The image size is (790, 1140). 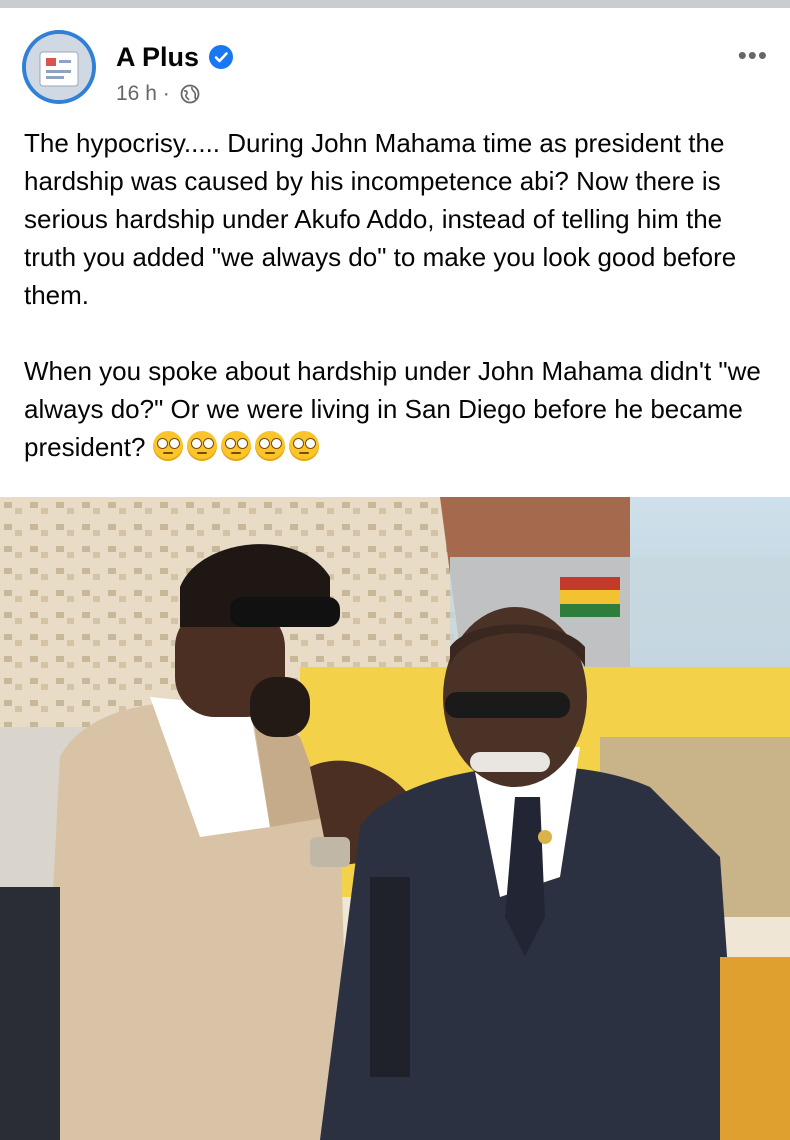 What do you see at coordinates (395, 4) in the screenshot?
I see `top-divider` at bounding box center [395, 4].